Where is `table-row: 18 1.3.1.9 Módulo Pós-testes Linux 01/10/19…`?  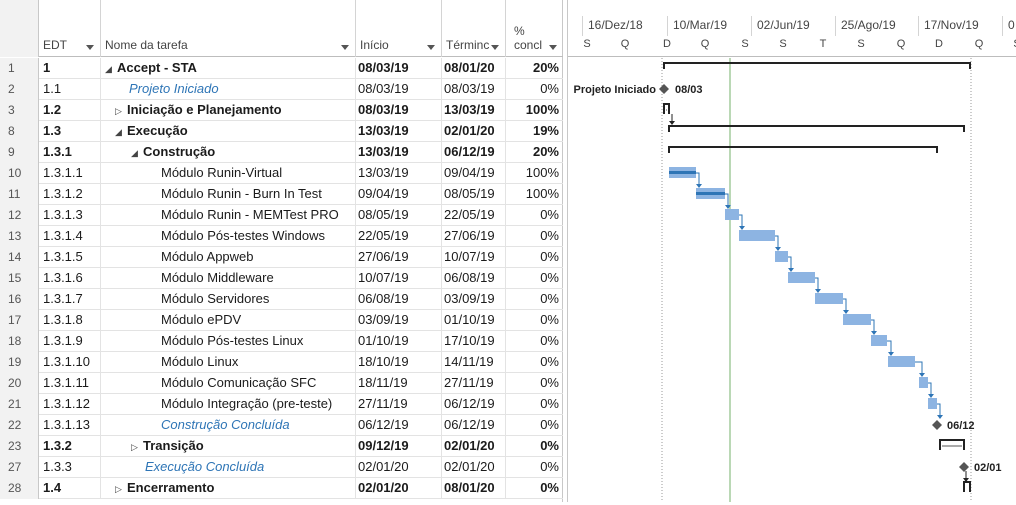
table-row: 18 1.3.1.9 Módulo Pós-testes Linux 01/10/19… is located at coordinates (281, 341).